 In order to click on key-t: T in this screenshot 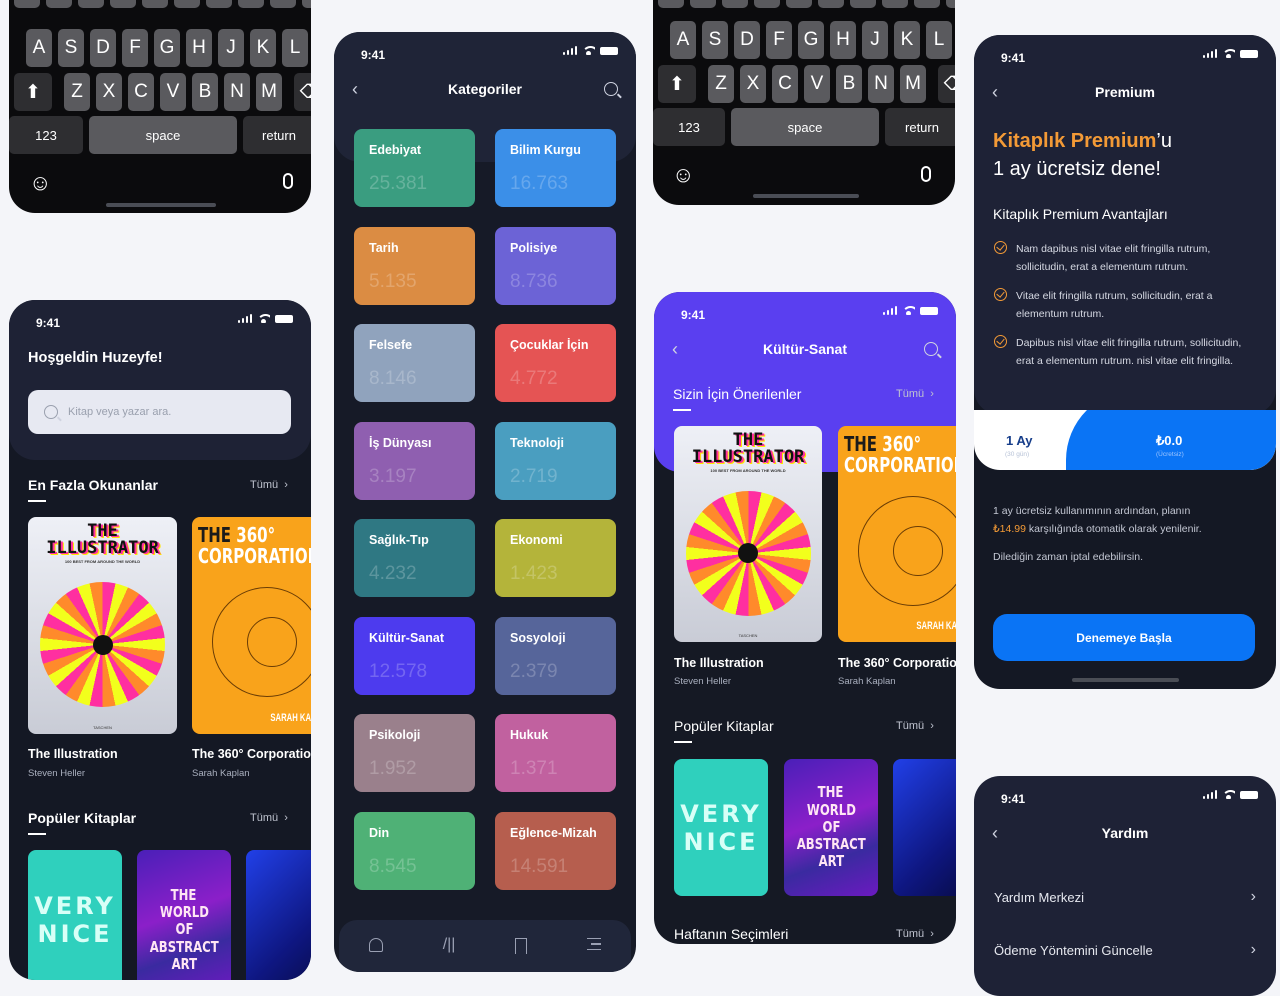, I will do `click(799, 4)`.